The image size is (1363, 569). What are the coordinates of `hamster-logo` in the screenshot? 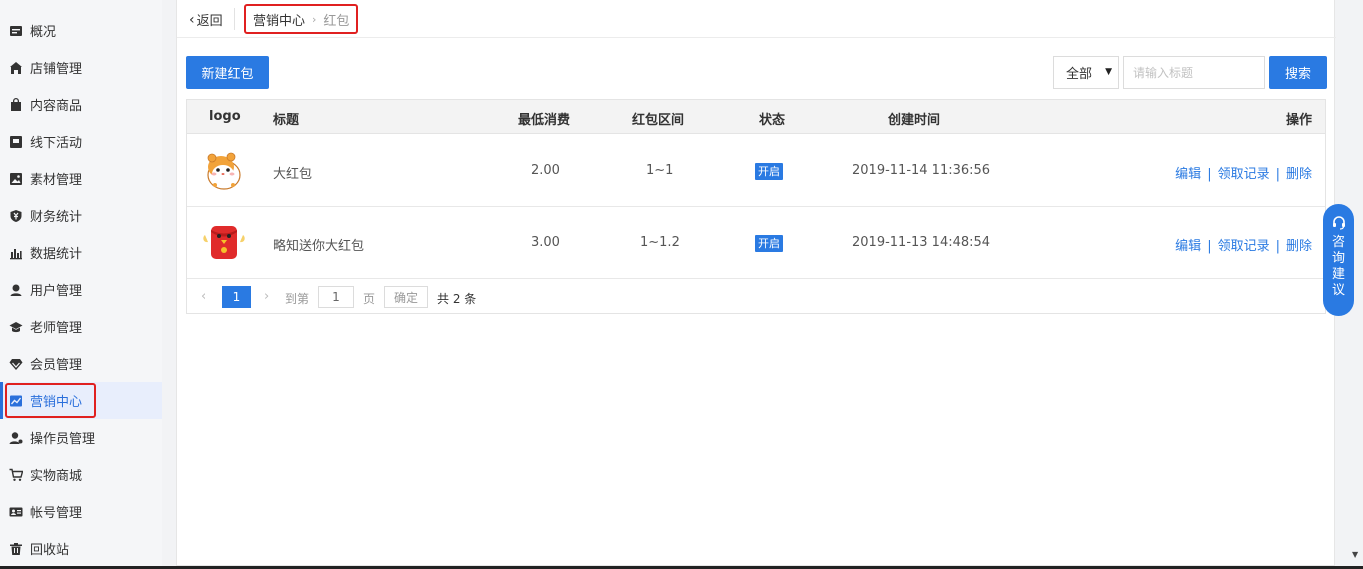 It's located at (224, 171).